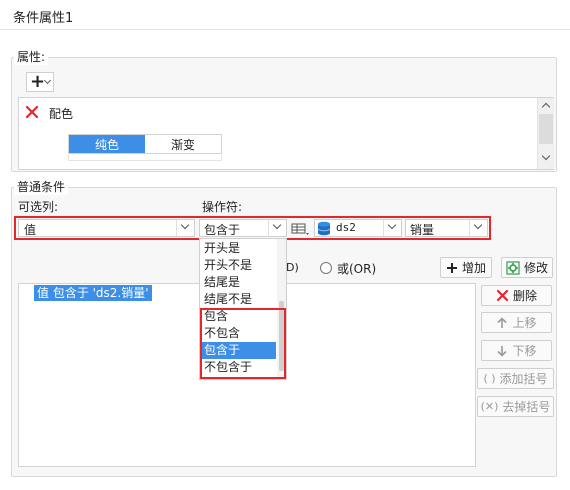 Image resolution: width=570 pixels, height=490 pixels. Describe the element at coordinates (93, 293) in the screenshot. I see `condition-list-item: 值 包含于 'ds2.销量'` at that location.